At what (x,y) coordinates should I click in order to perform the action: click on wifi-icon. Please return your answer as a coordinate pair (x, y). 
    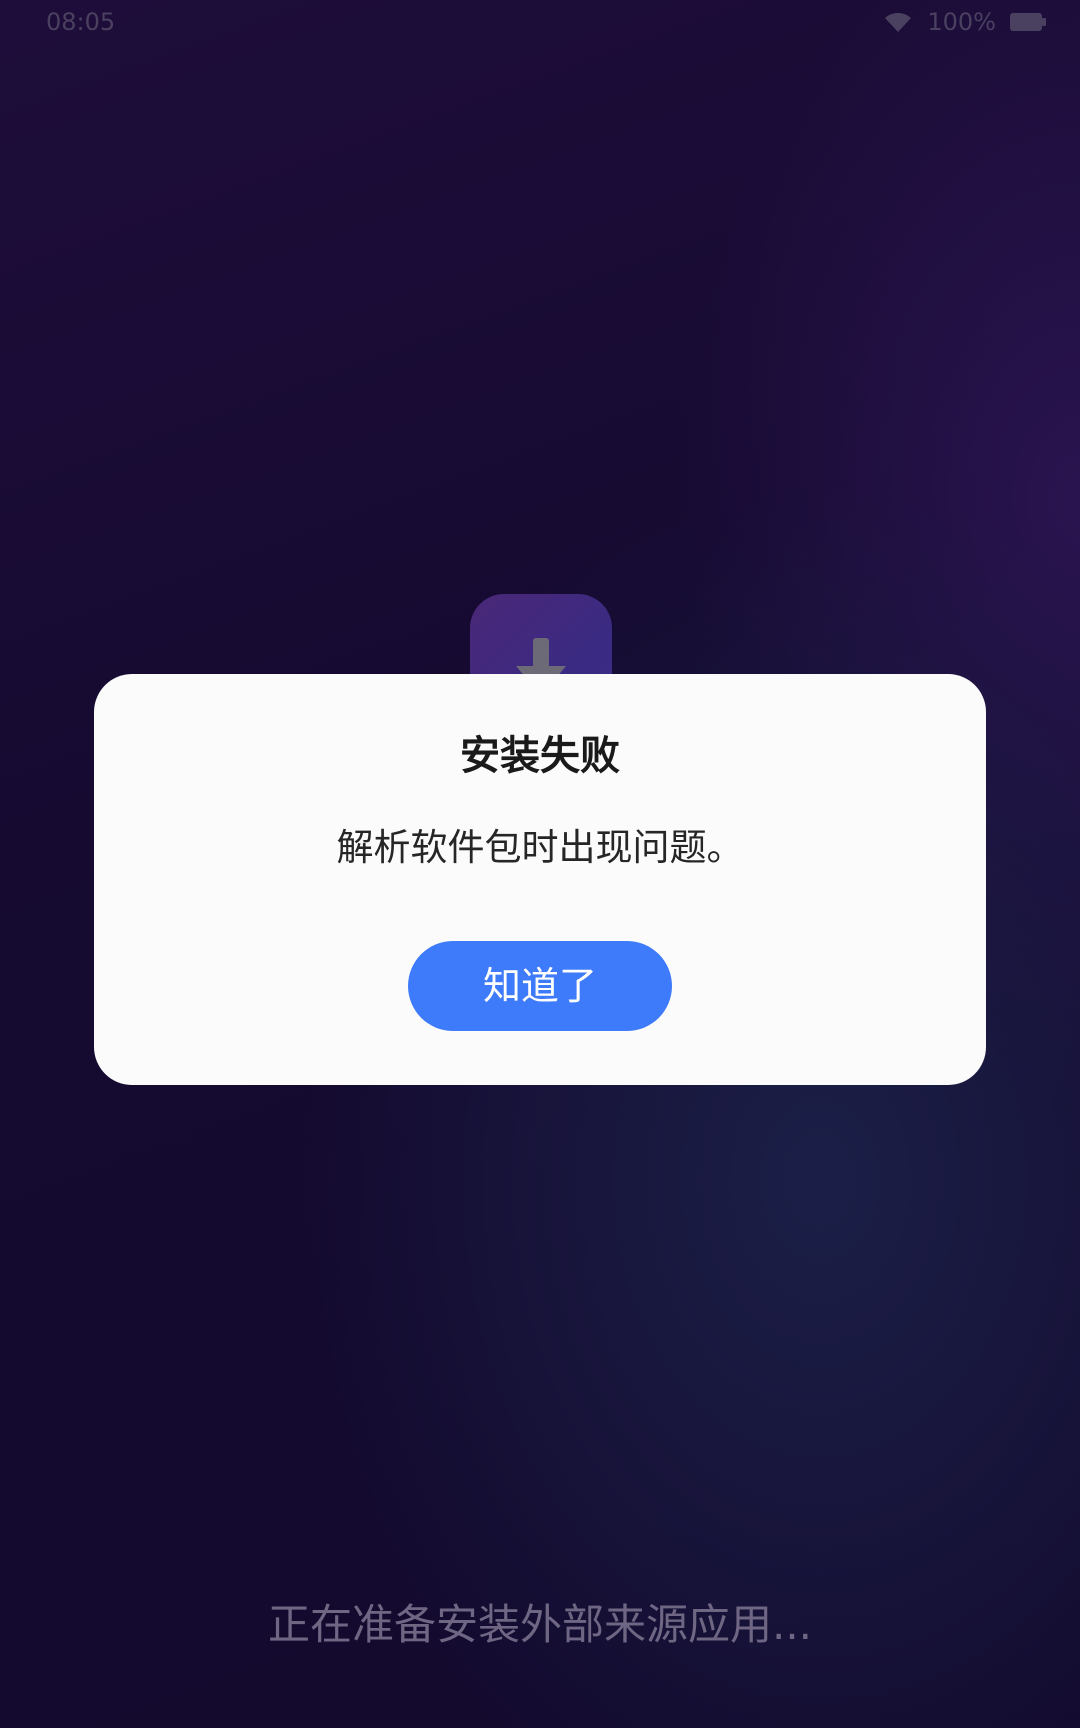
    Looking at the image, I should click on (898, 22).